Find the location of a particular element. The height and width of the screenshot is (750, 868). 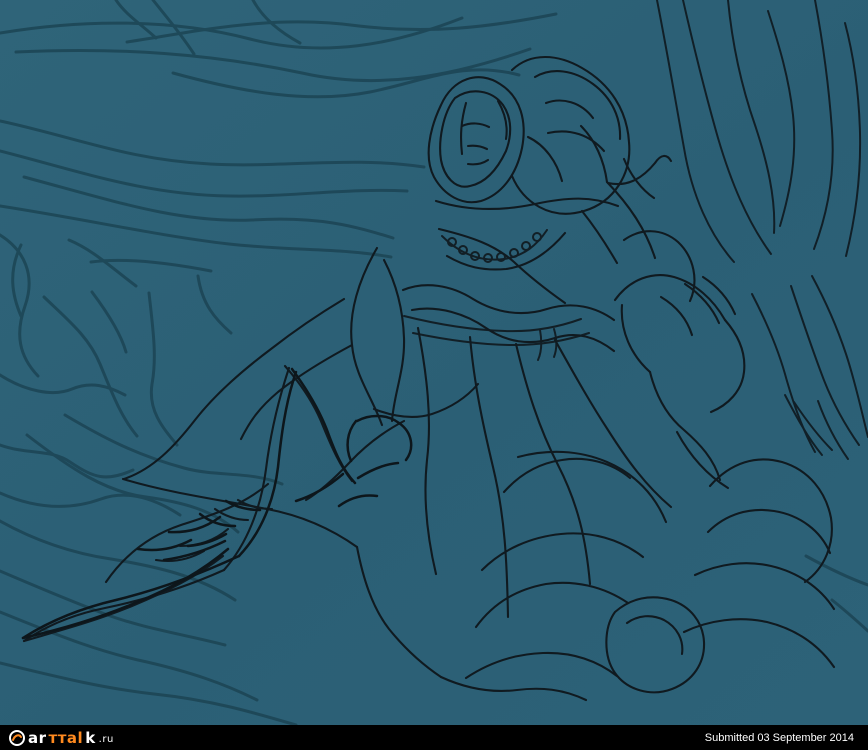

artmalk-logo: ar ттаl k .ru is located at coordinates (61, 738).